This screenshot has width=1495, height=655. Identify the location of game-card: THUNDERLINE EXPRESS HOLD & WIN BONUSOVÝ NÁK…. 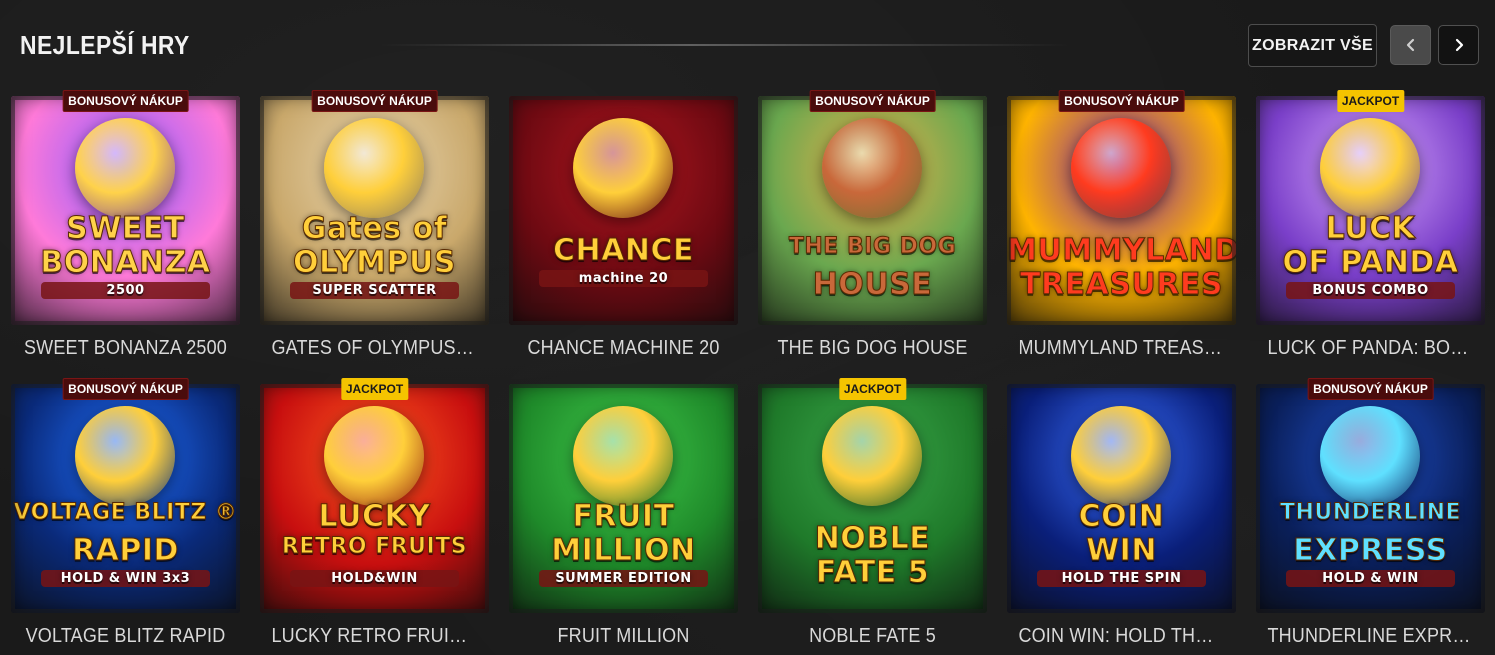
(1370, 516).